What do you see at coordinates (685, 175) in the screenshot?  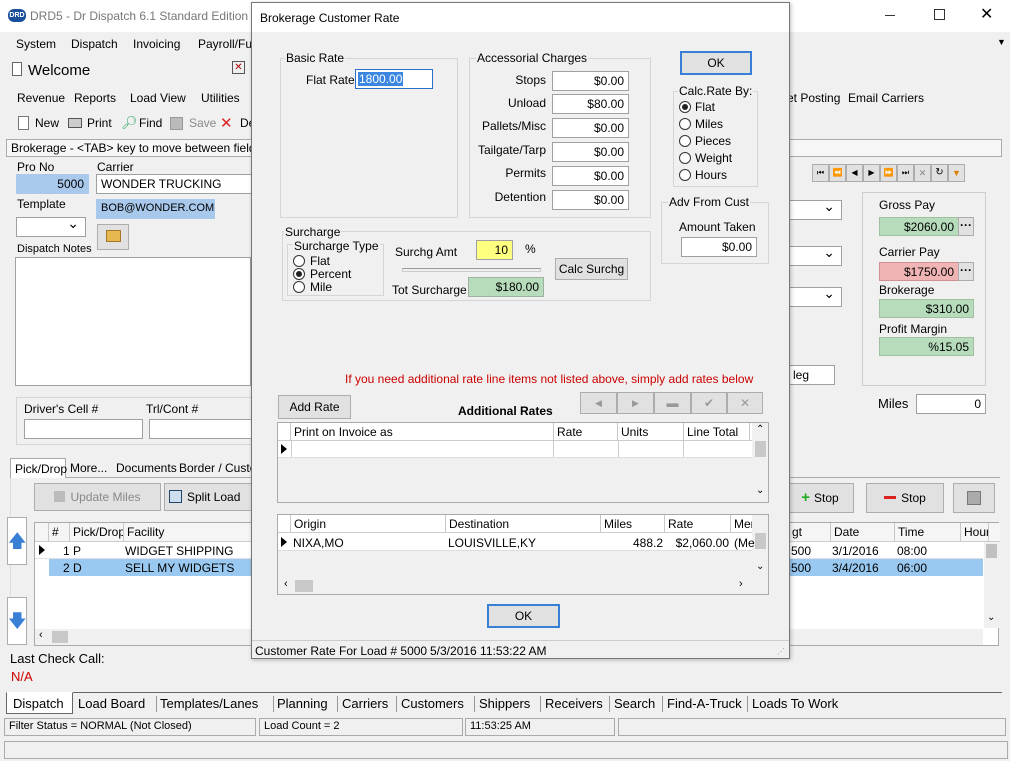 I see `calc-hours-radio` at bounding box center [685, 175].